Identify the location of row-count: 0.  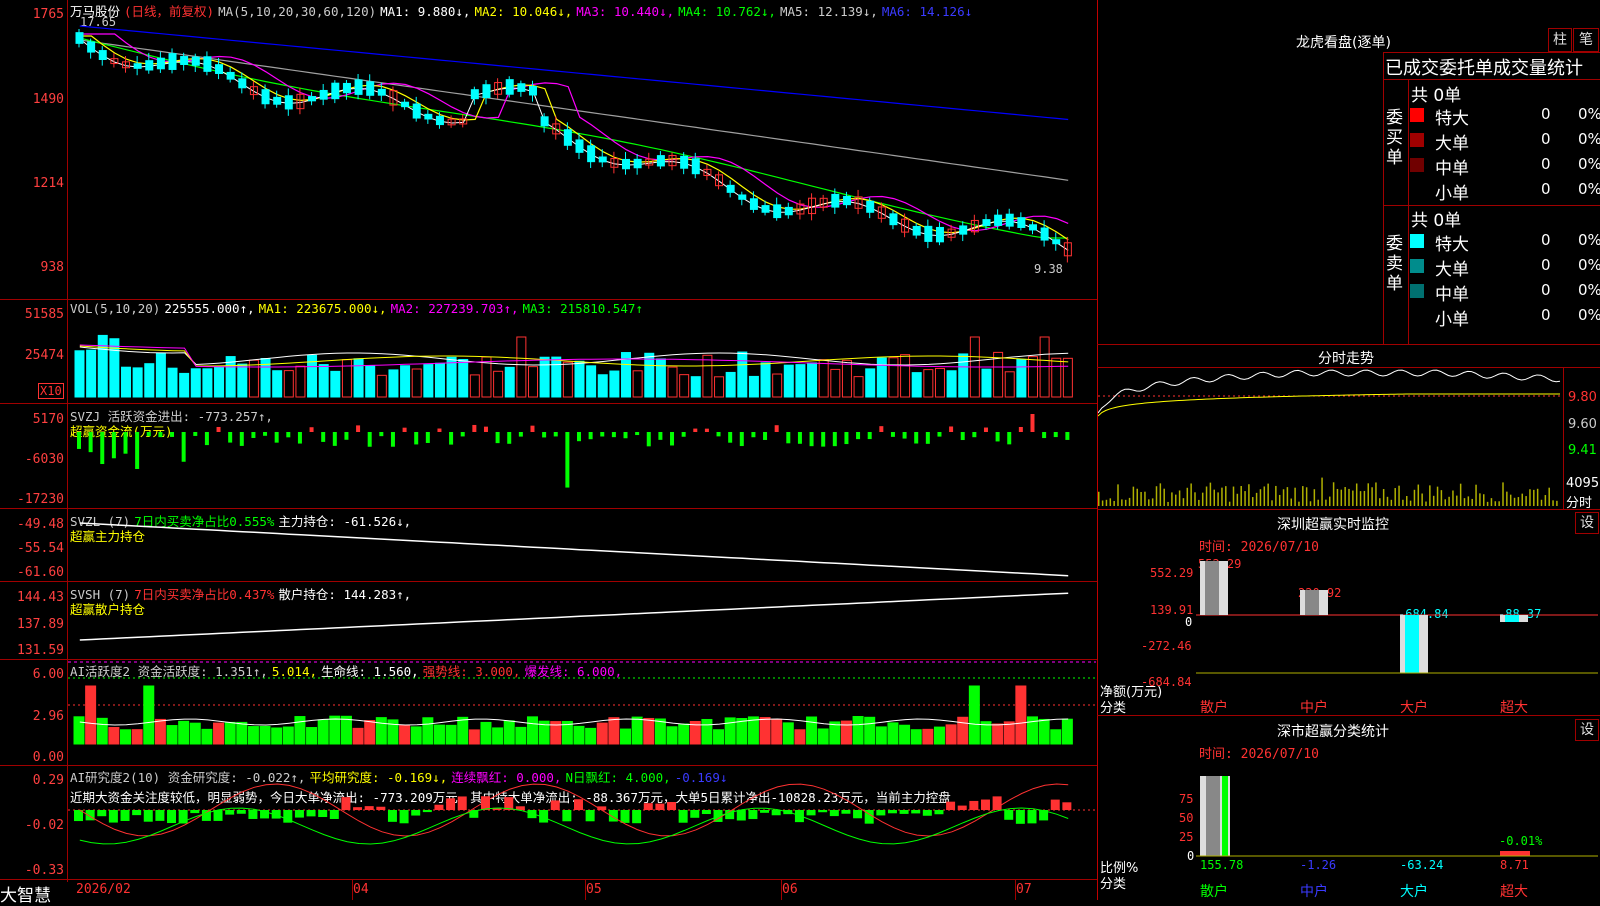
(1546, 315).